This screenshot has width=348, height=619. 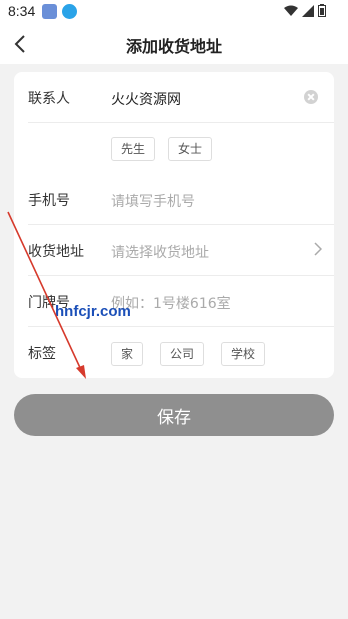 I want to click on address-row: 收货地址 请选择收货地址, so click(x=174, y=250).